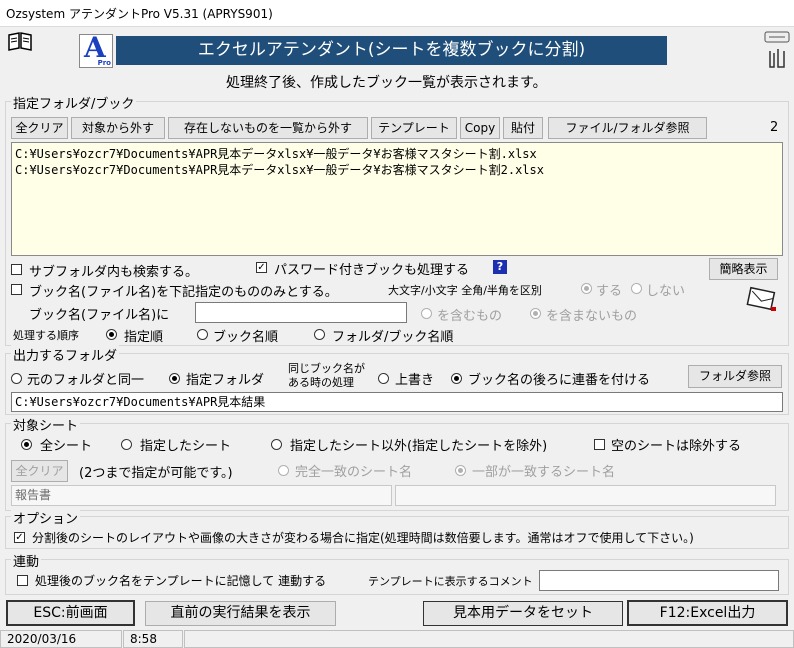  I want to click on sheet-specified-label: 指定したシート, so click(186, 446).